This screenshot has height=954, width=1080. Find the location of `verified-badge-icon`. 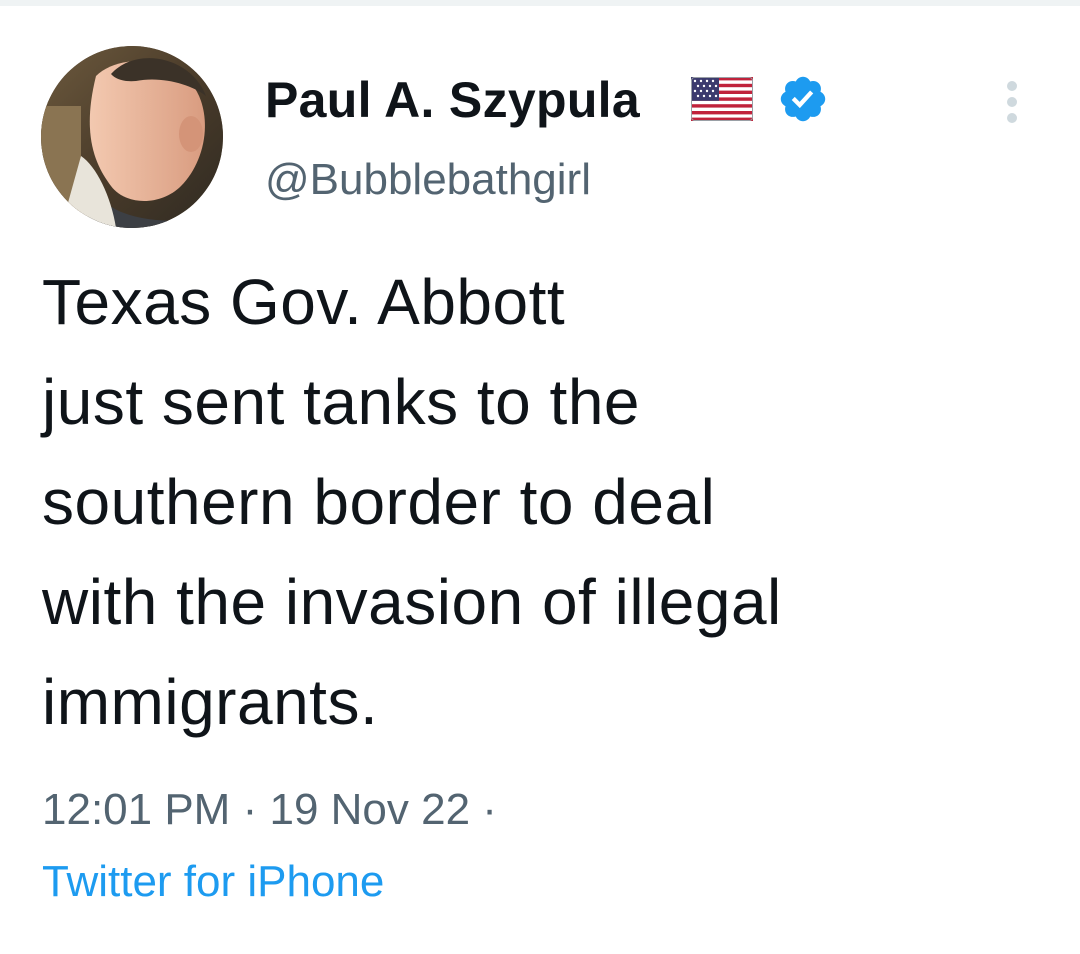

verified-badge-icon is located at coordinates (803, 99).